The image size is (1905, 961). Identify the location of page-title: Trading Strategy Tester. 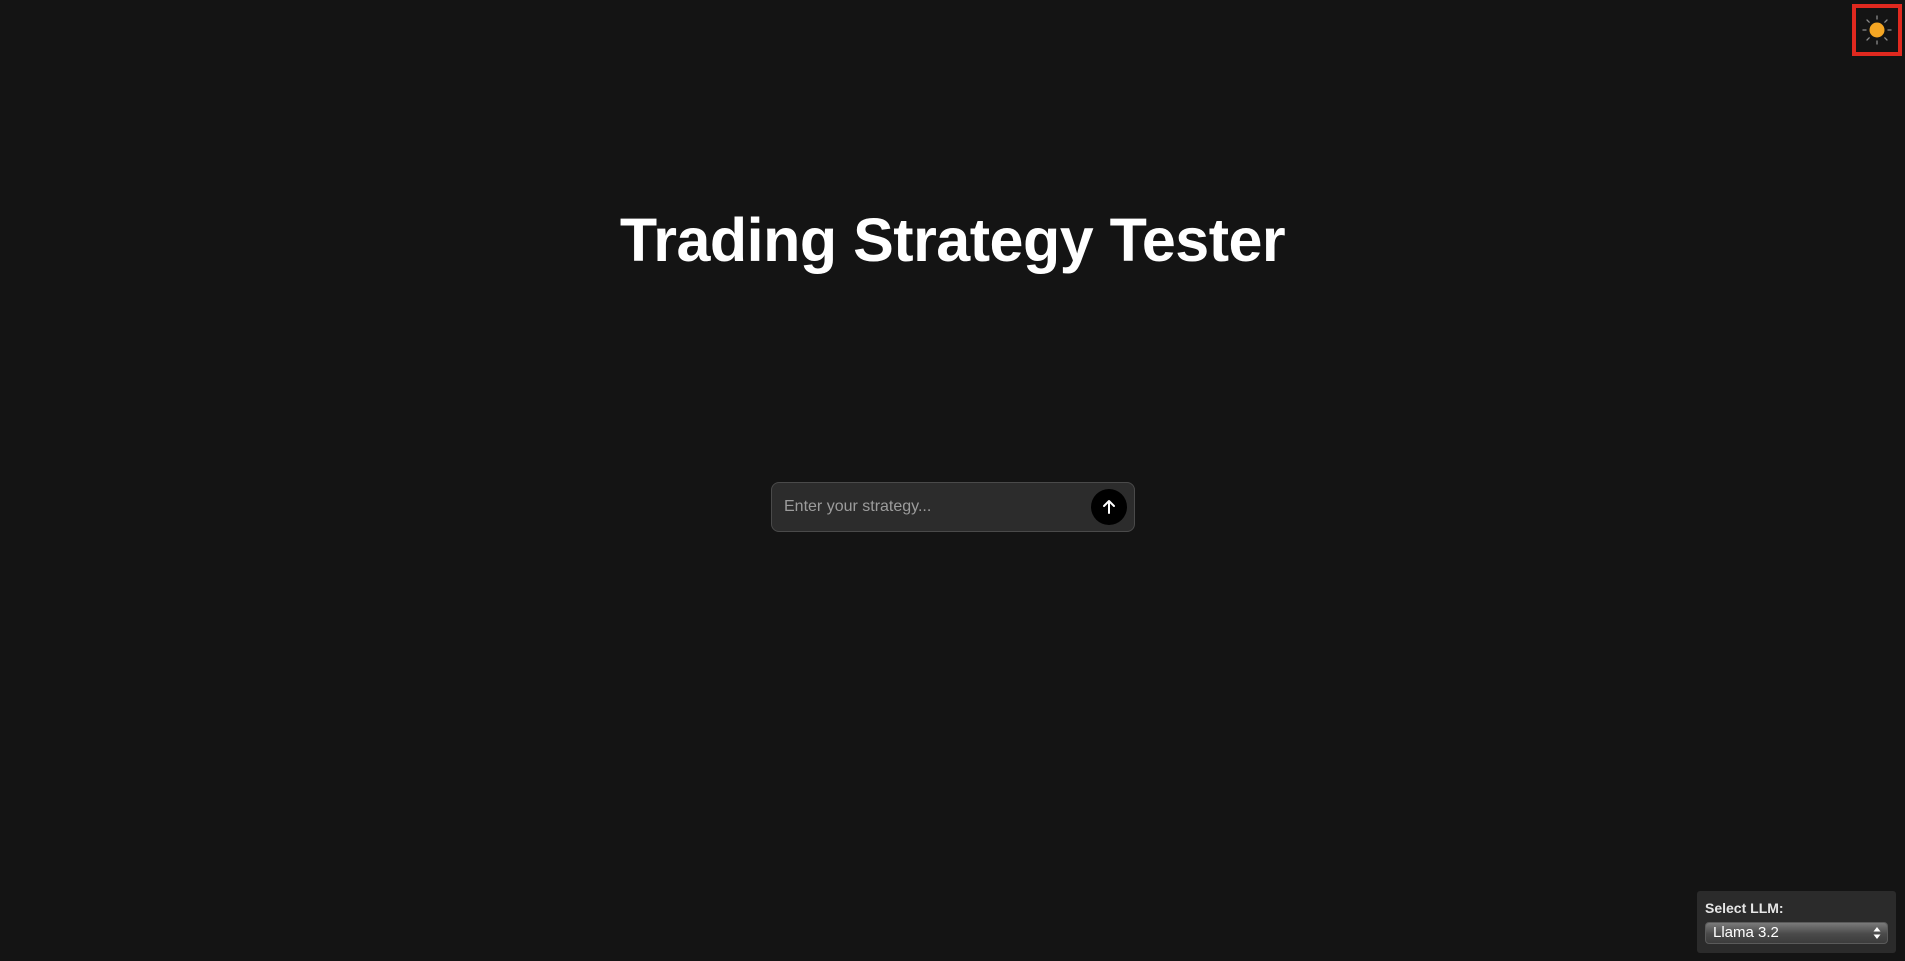
(952, 240).